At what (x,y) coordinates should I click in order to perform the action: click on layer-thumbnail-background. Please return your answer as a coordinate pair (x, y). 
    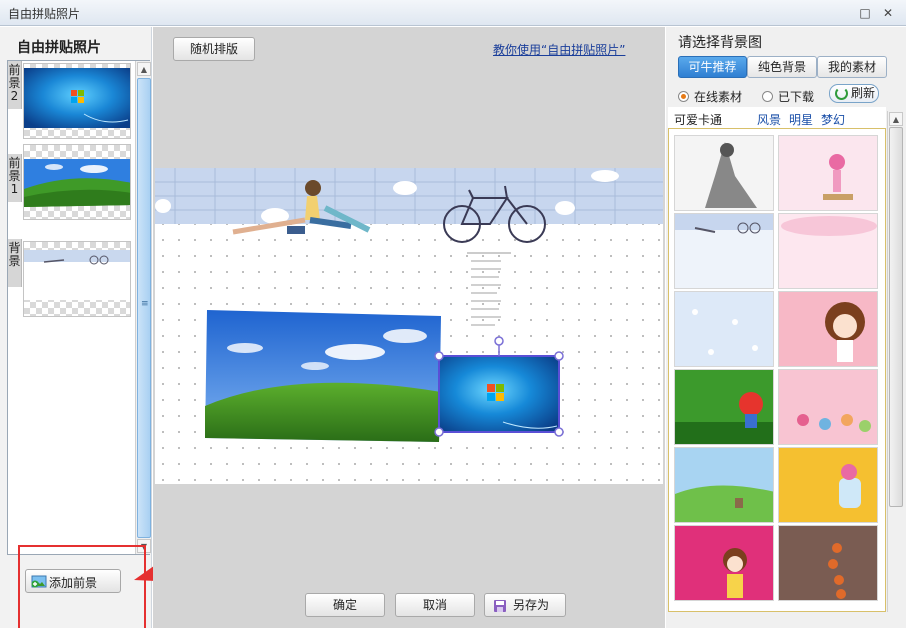
    Looking at the image, I should click on (77, 279).